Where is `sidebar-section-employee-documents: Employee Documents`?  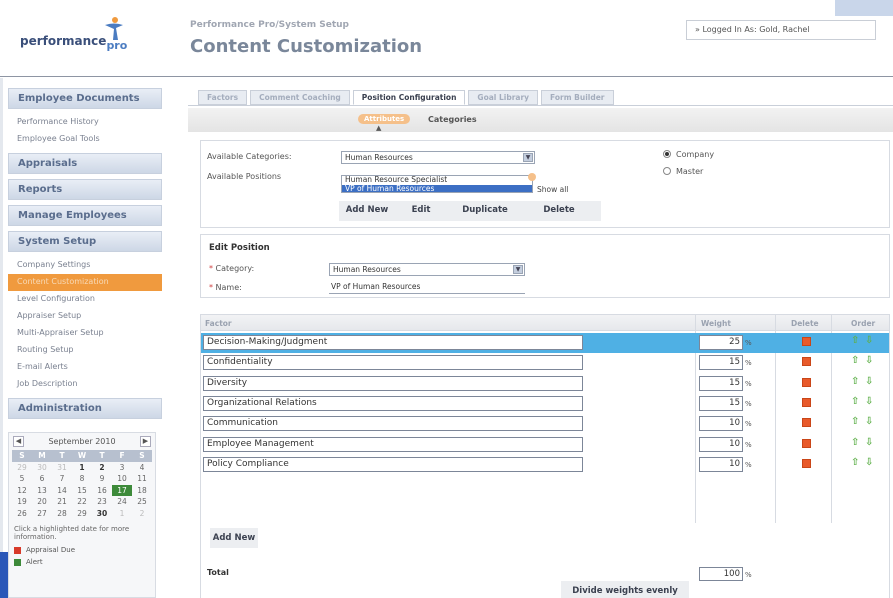
sidebar-section-employee-documents: Employee Documents is located at coordinates (85, 98).